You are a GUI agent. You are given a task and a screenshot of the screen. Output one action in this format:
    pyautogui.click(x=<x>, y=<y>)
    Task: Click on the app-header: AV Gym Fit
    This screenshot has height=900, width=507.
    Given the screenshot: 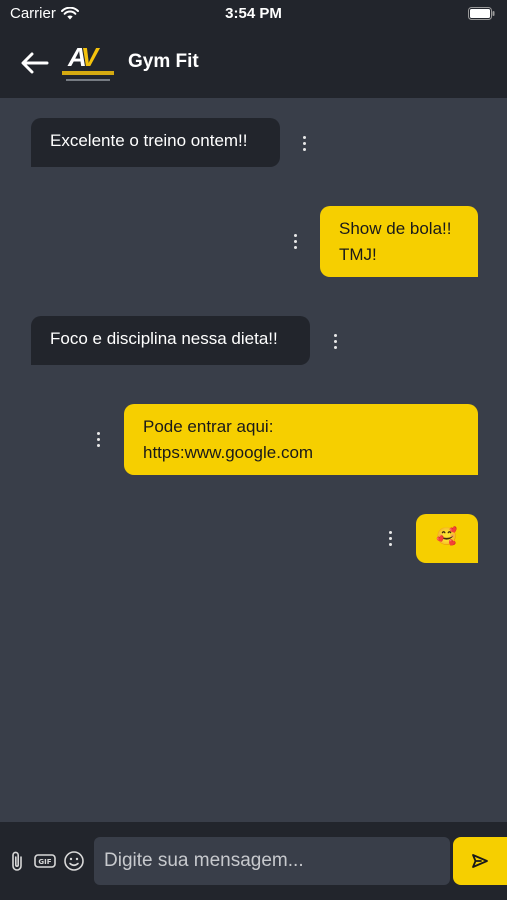 What is the action you would take?
    pyautogui.click(x=253, y=63)
    